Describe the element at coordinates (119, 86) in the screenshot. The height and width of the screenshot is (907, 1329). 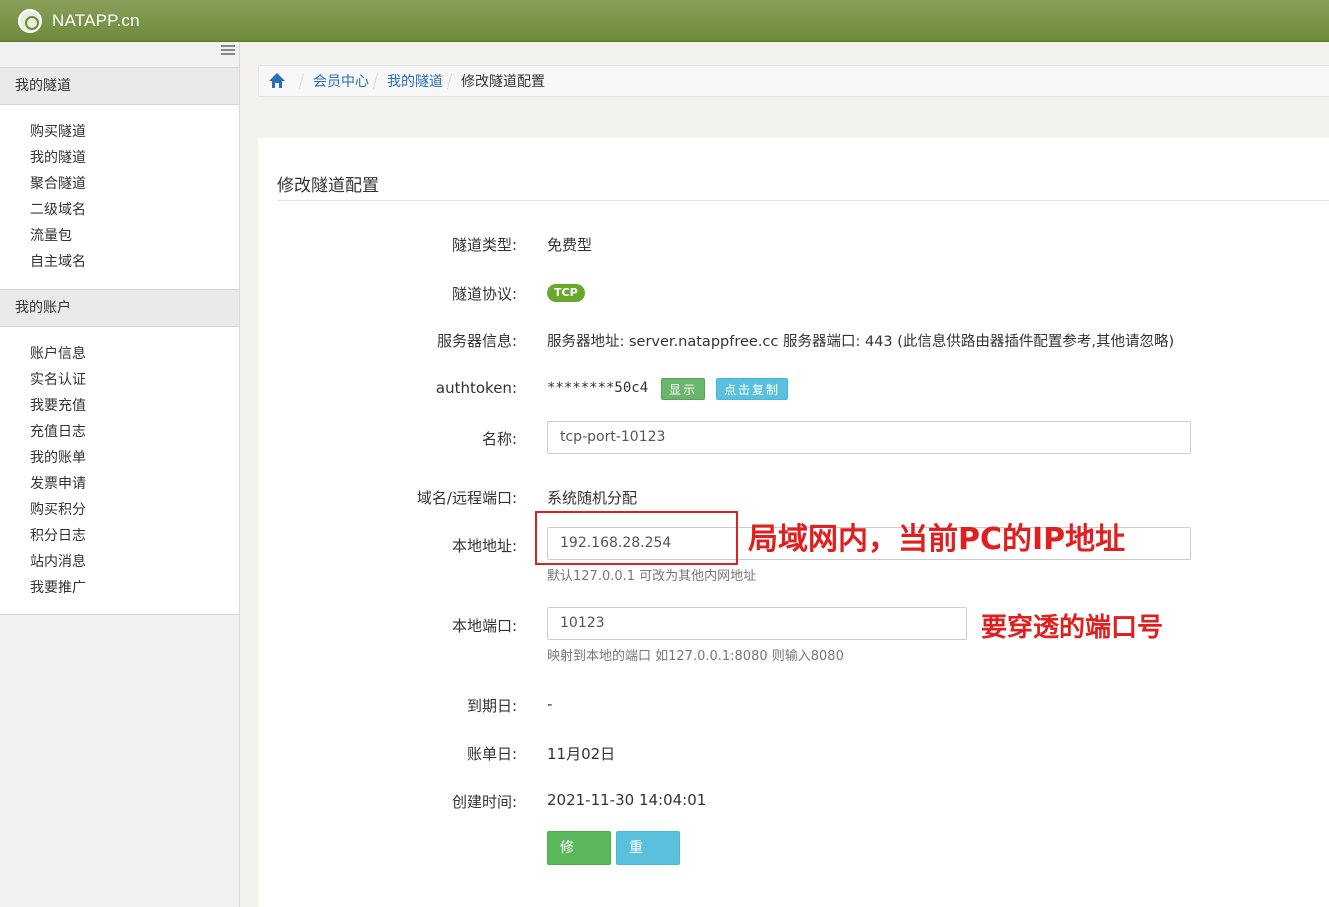
I see `sidebar-section-tunnels: 我的隧道` at that location.